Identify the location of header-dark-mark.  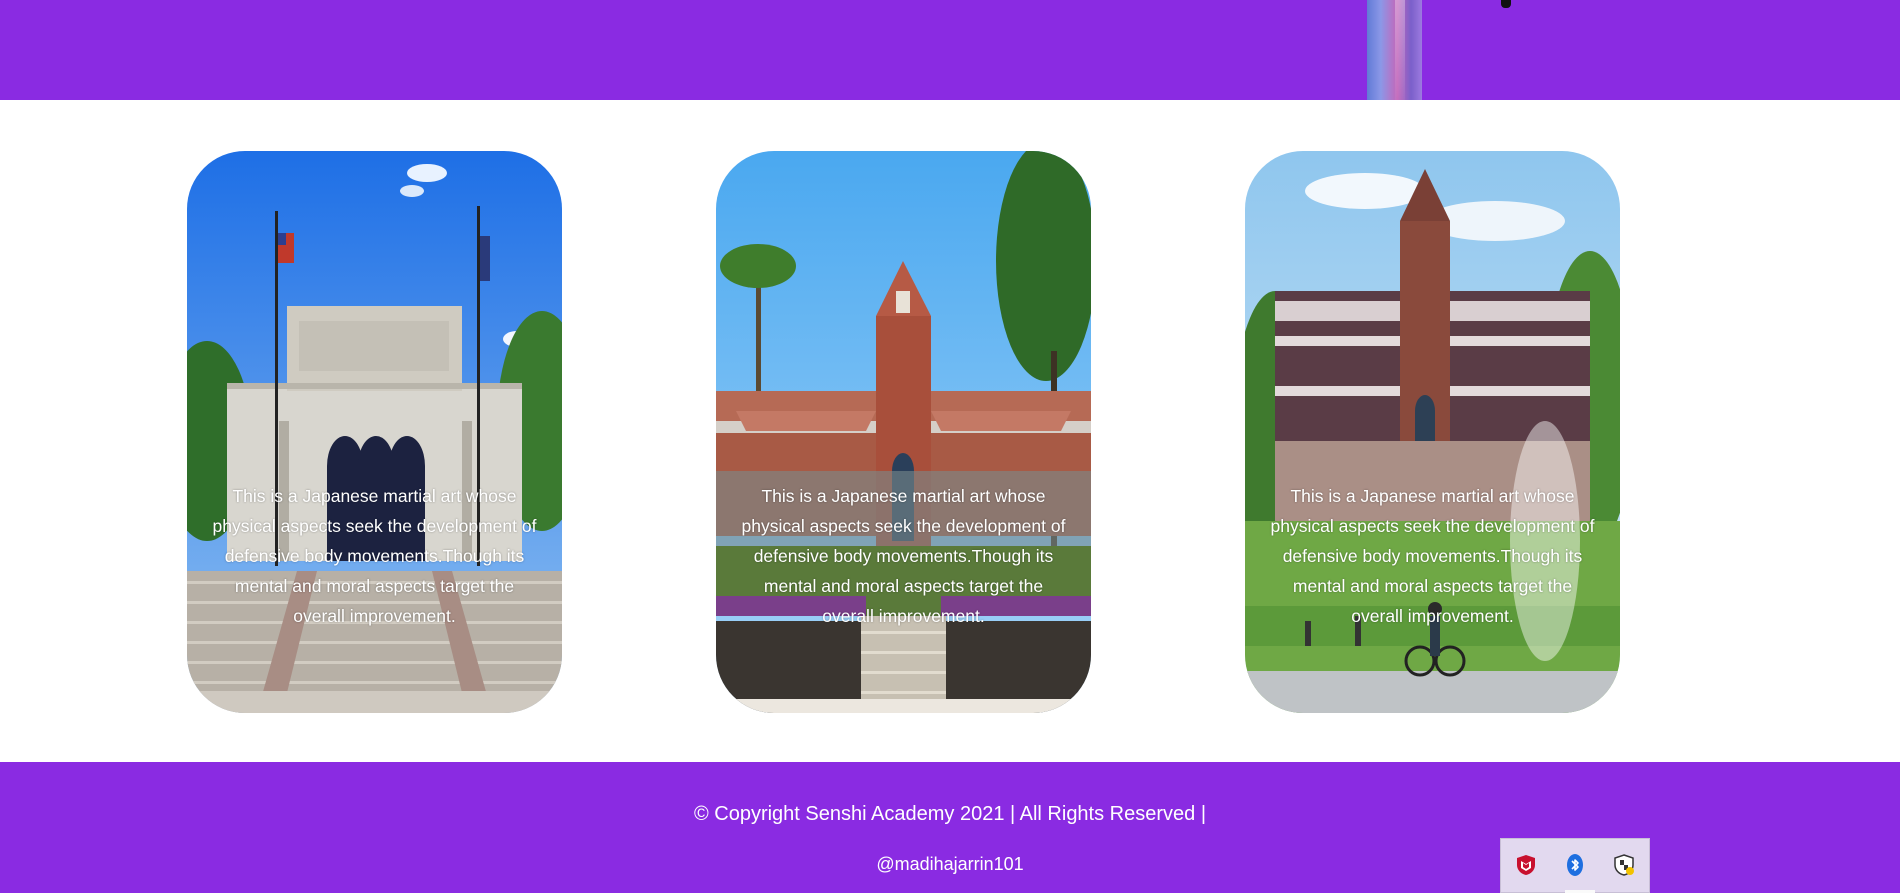
(1506, 4).